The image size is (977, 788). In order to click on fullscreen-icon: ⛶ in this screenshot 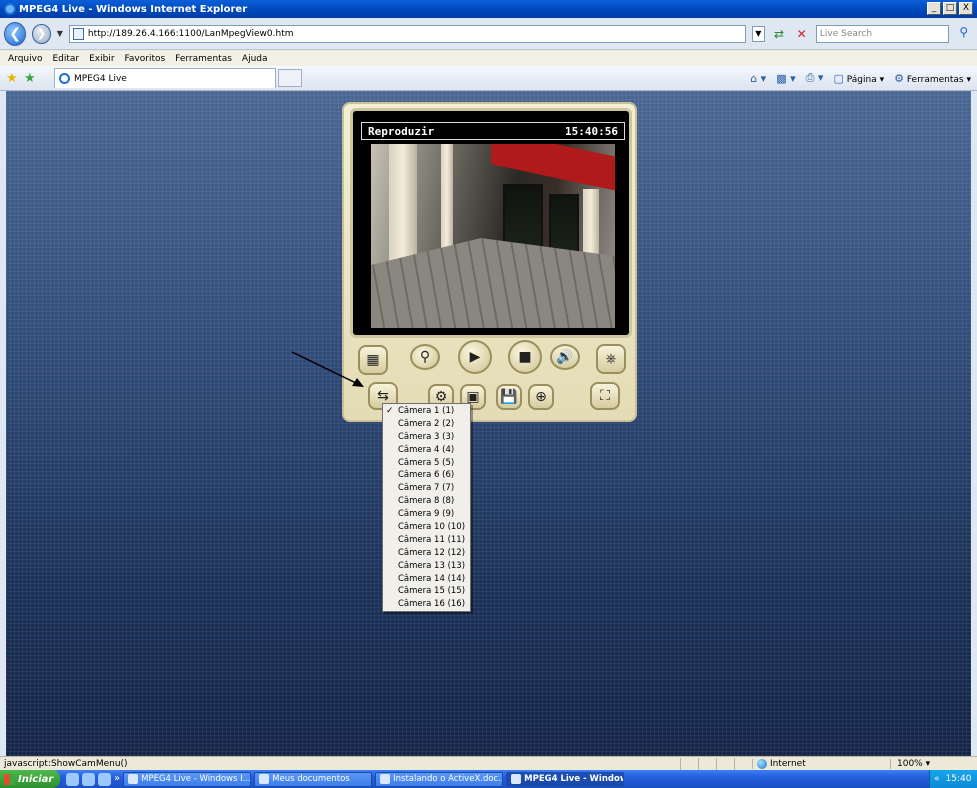, I will do `click(605, 396)`.